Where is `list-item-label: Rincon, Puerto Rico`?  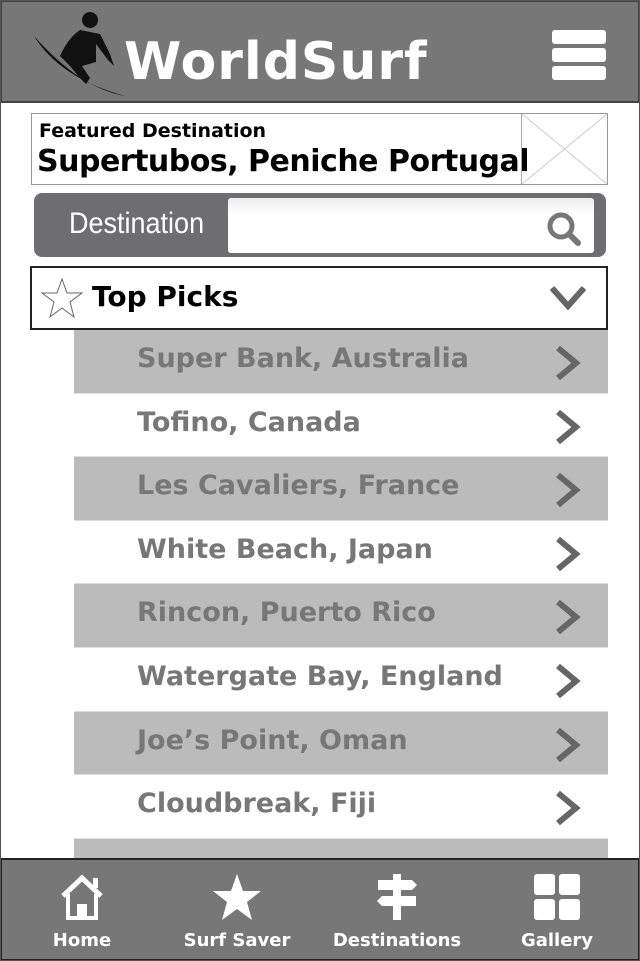 list-item-label: Rincon, Puerto Rico is located at coordinates (286, 613).